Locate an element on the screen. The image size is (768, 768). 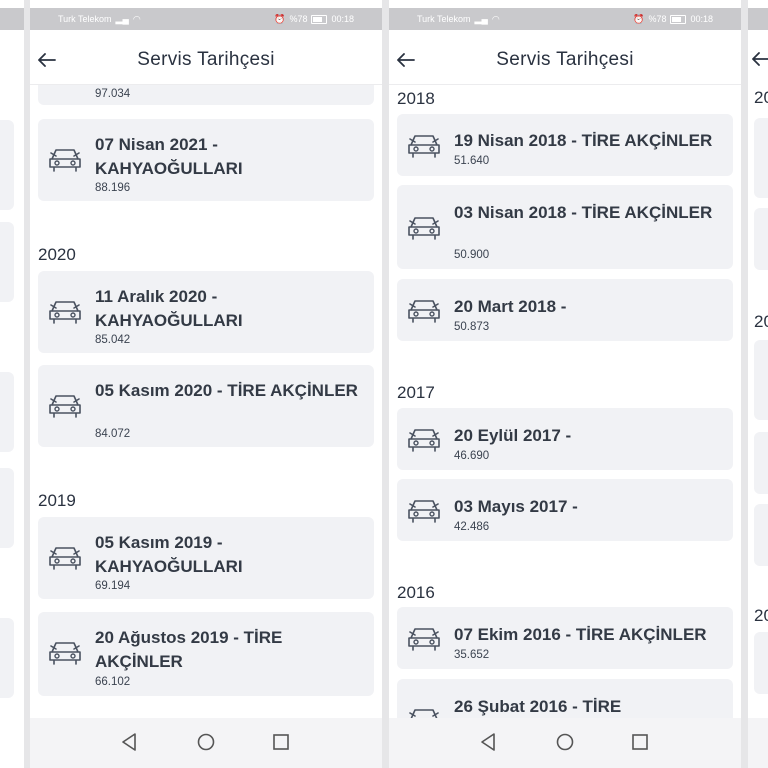
card-km: 88.196 is located at coordinates (113, 188).